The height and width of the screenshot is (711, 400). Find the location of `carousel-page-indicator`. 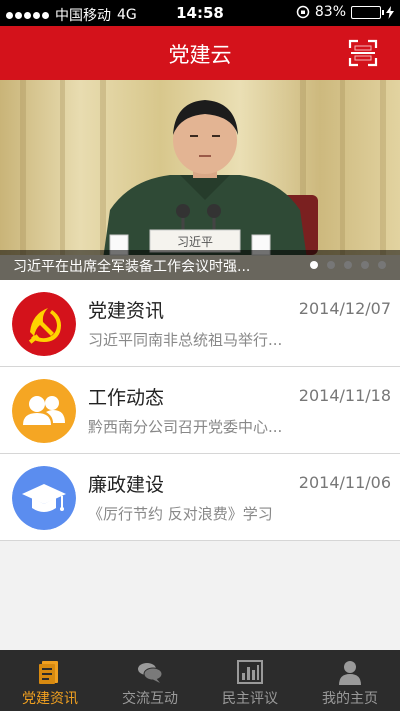

carousel-page-indicator is located at coordinates (348, 265).